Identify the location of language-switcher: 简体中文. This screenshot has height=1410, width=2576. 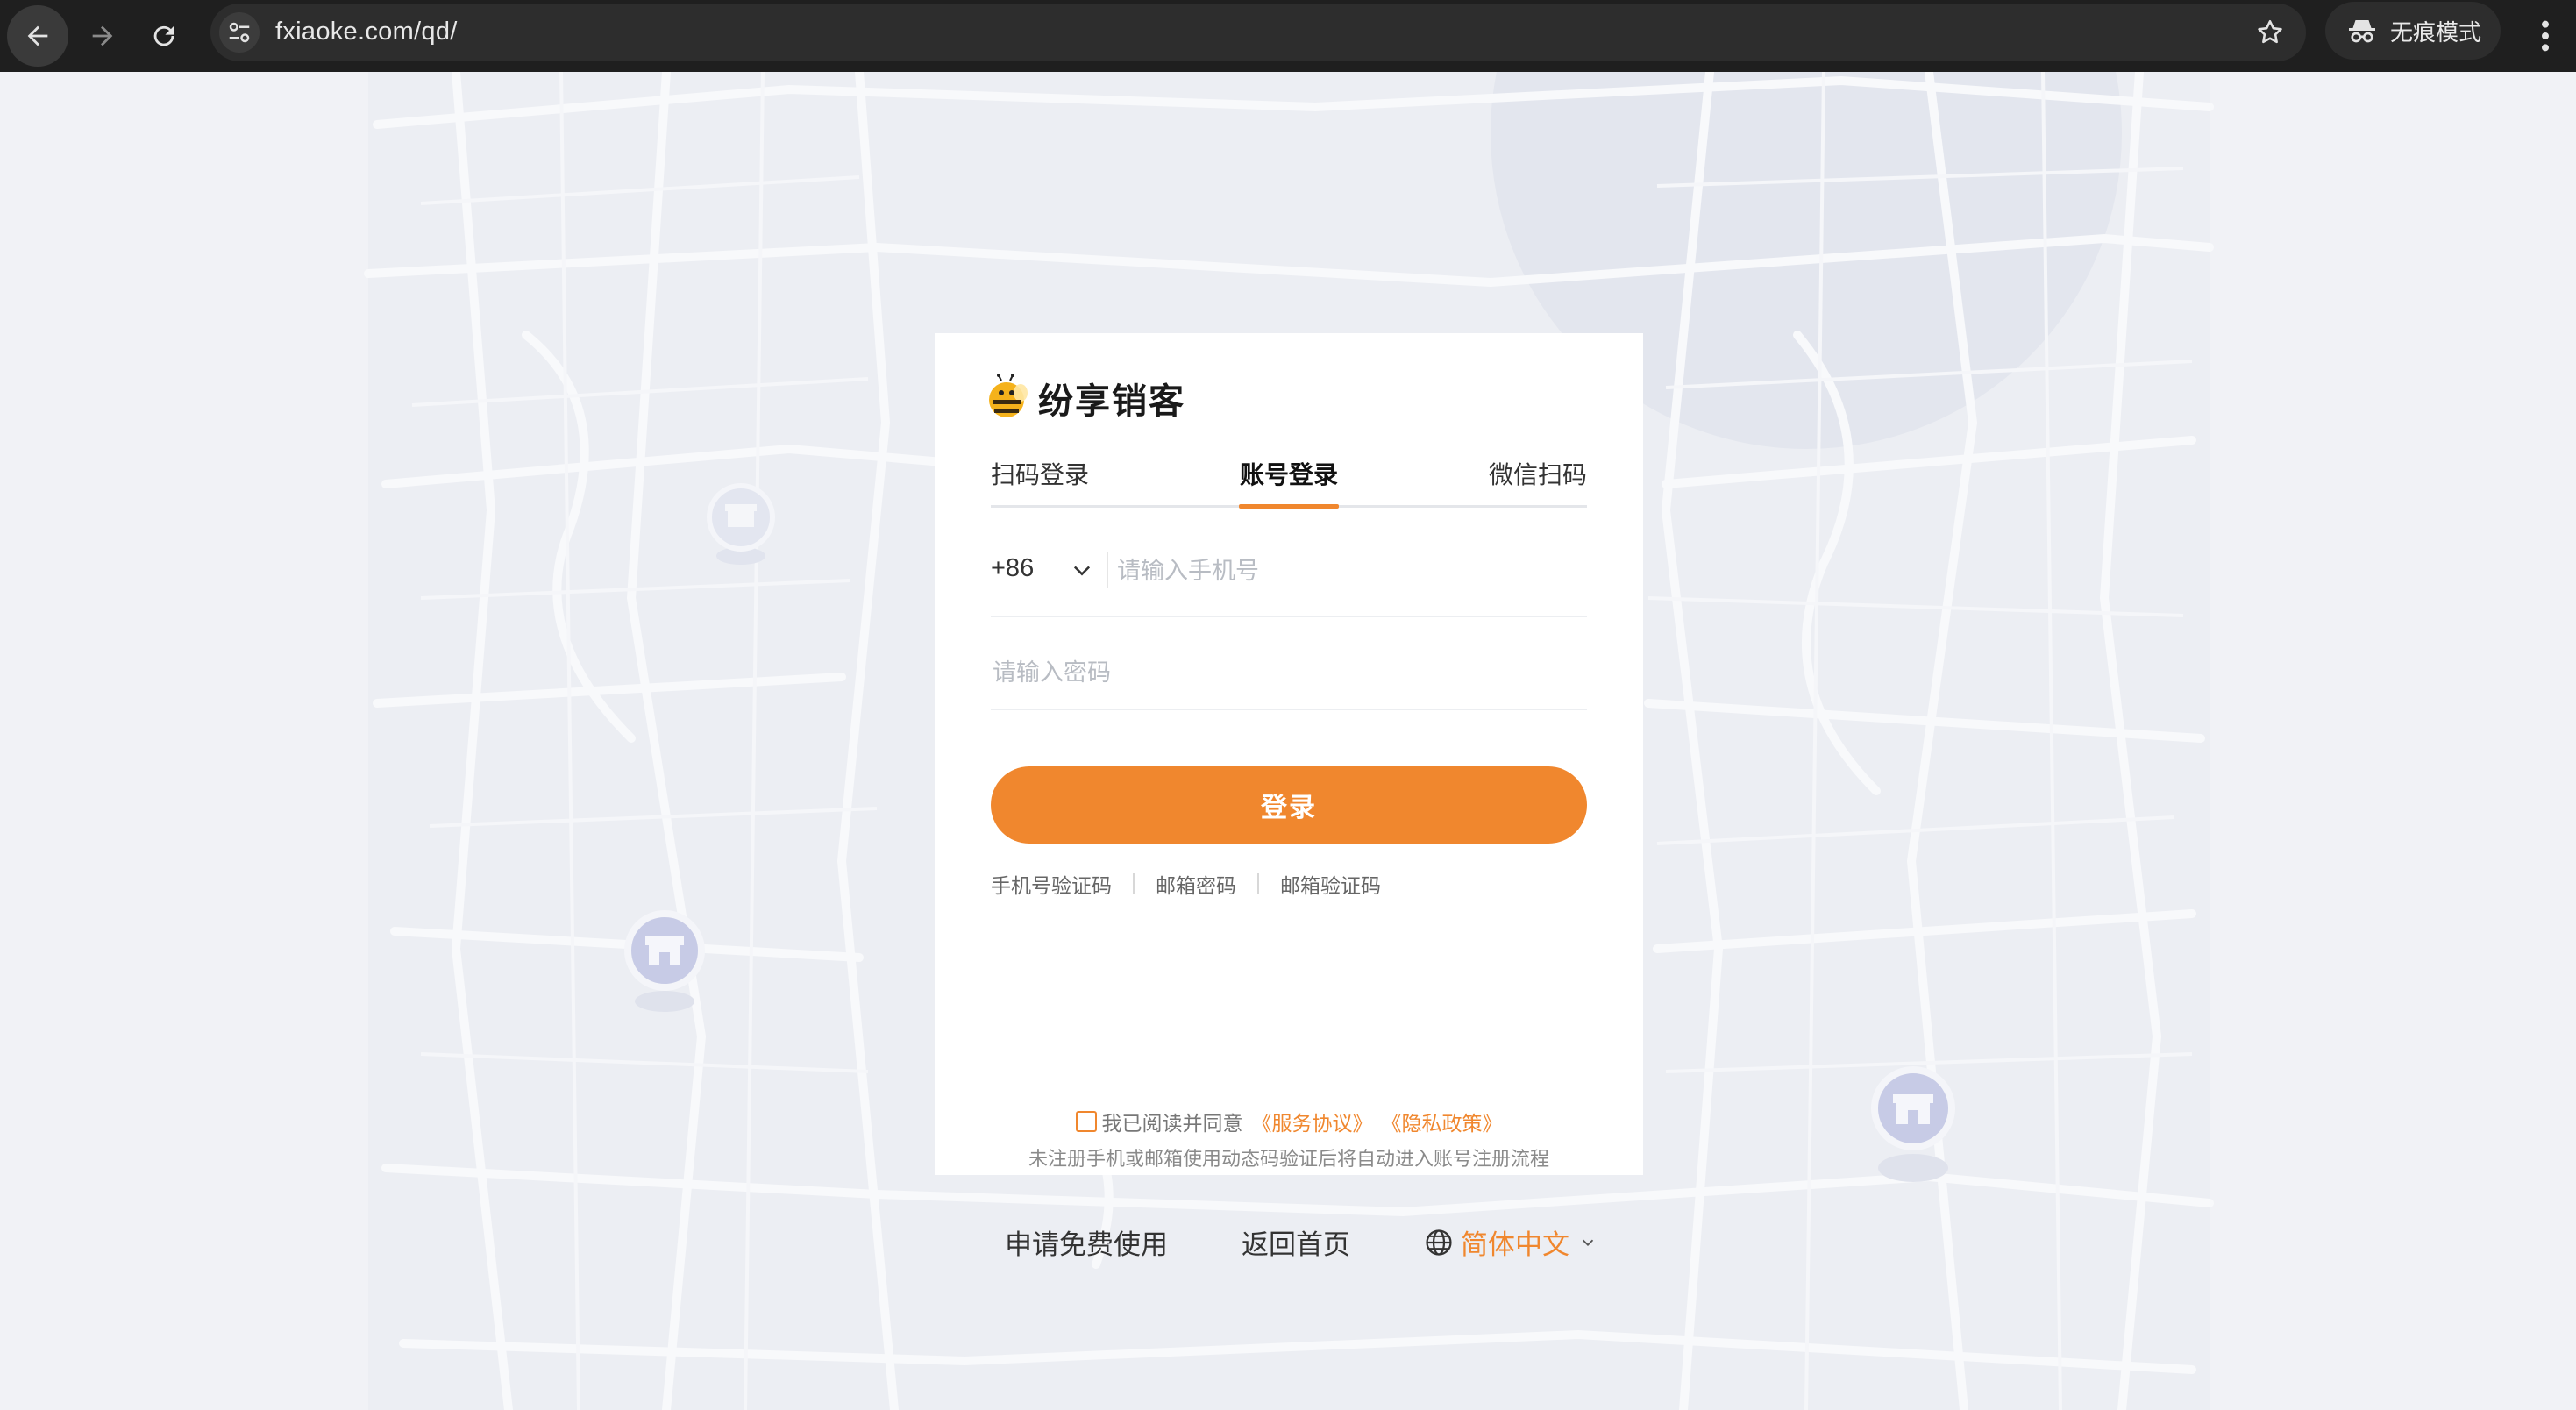
(1511, 1242).